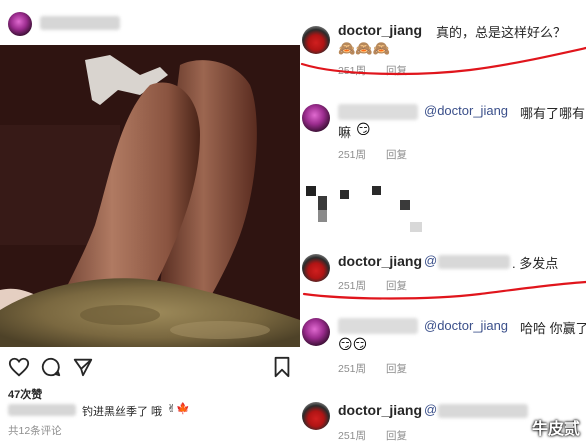 The width and height of the screenshot is (586, 447). Describe the element at coordinates (83, 367) in the screenshot. I see `share-icon` at that location.